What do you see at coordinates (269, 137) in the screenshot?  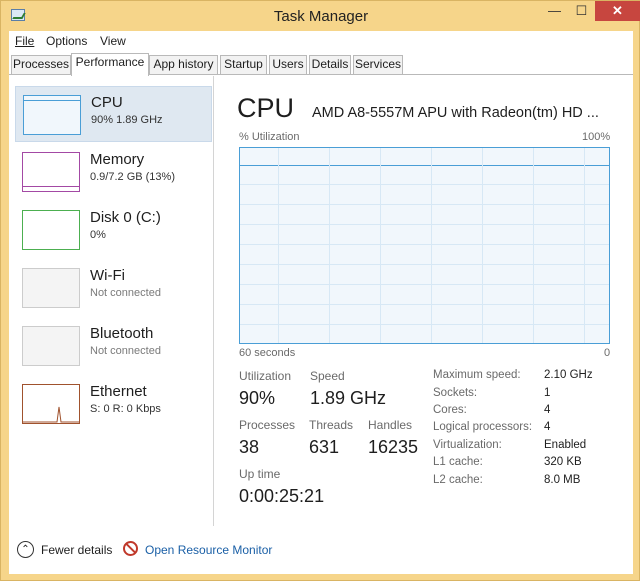 I see `utilization-axis-label: % Utilization` at bounding box center [269, 137].